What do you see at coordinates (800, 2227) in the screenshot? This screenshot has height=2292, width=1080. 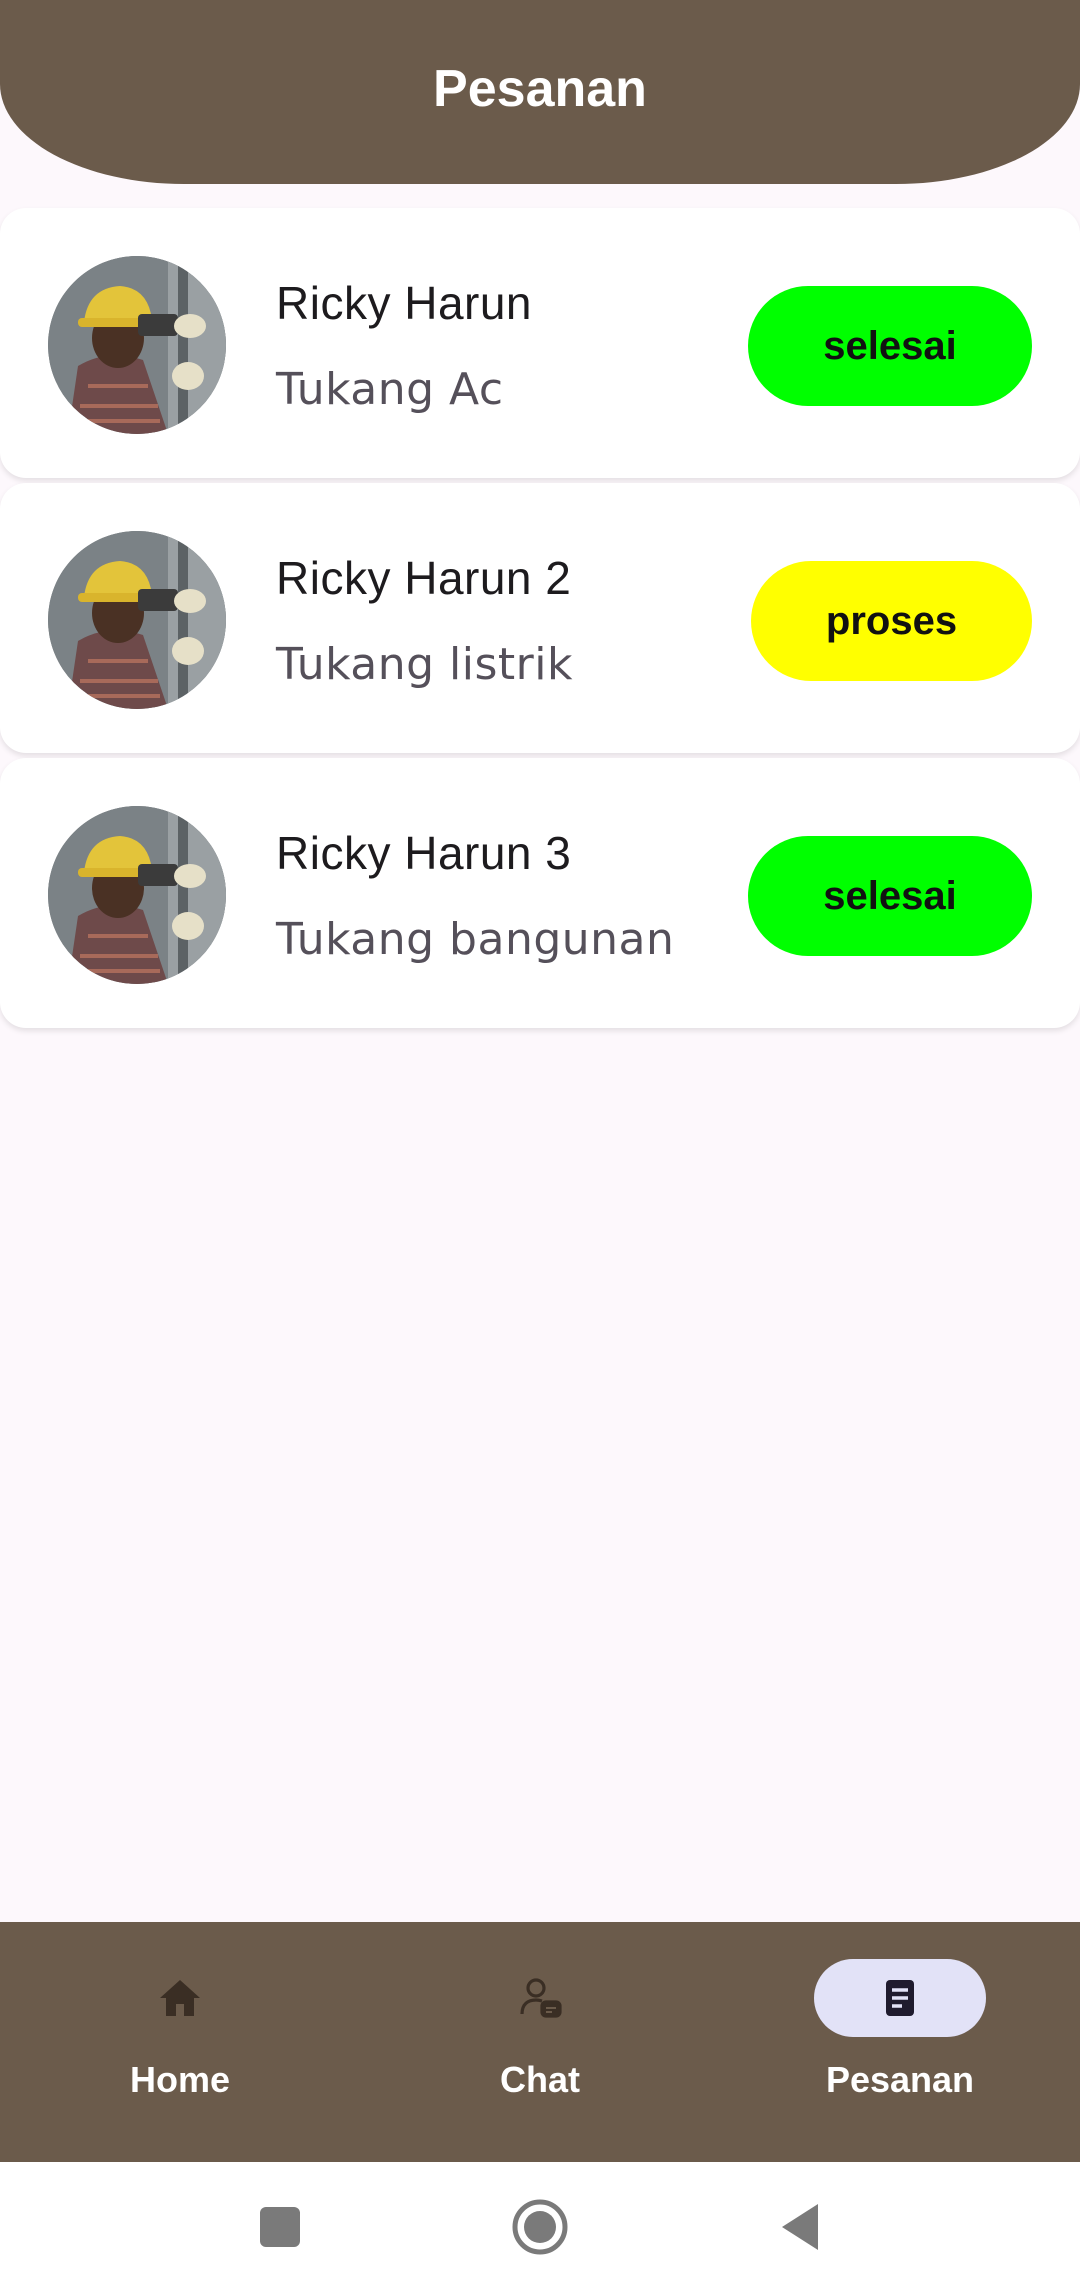 I see `back-triangle-icon` at bounding box center [800, 2227].